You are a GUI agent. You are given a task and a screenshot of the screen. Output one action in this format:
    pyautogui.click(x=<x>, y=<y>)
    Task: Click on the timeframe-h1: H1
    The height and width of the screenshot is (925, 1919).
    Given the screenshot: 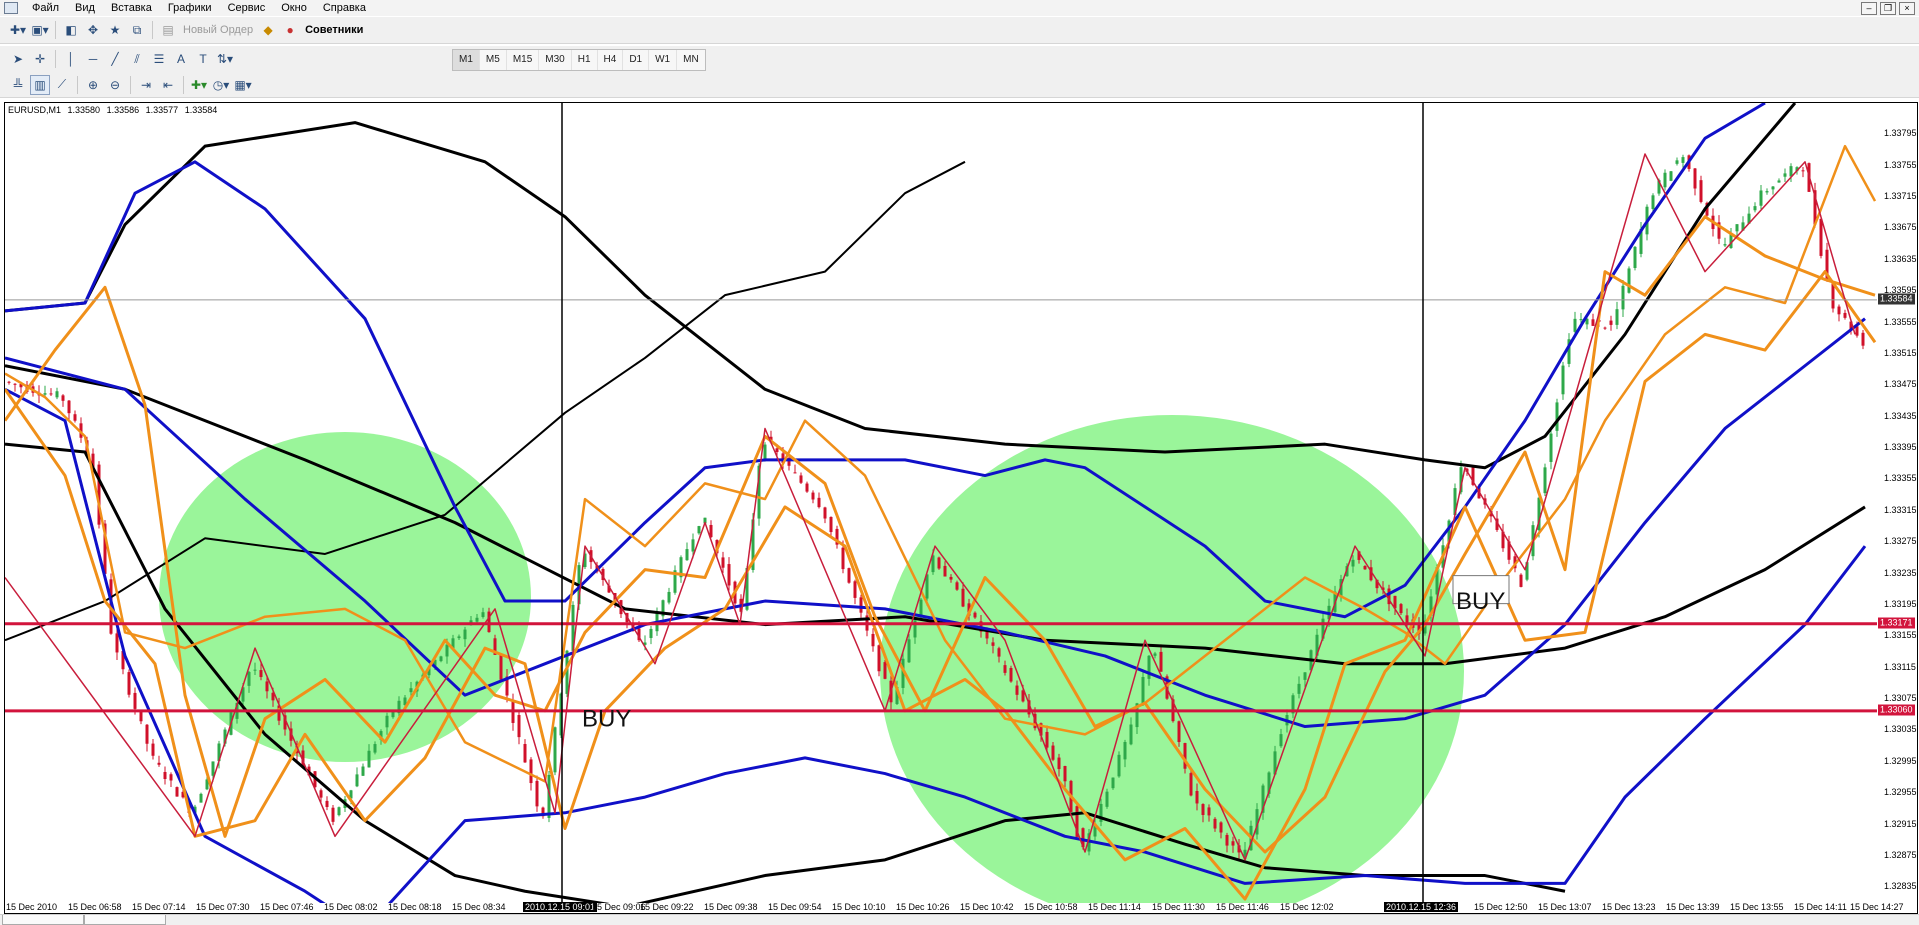 What is the action you would take?
    pyautogui.click(x=585, y=60)
    